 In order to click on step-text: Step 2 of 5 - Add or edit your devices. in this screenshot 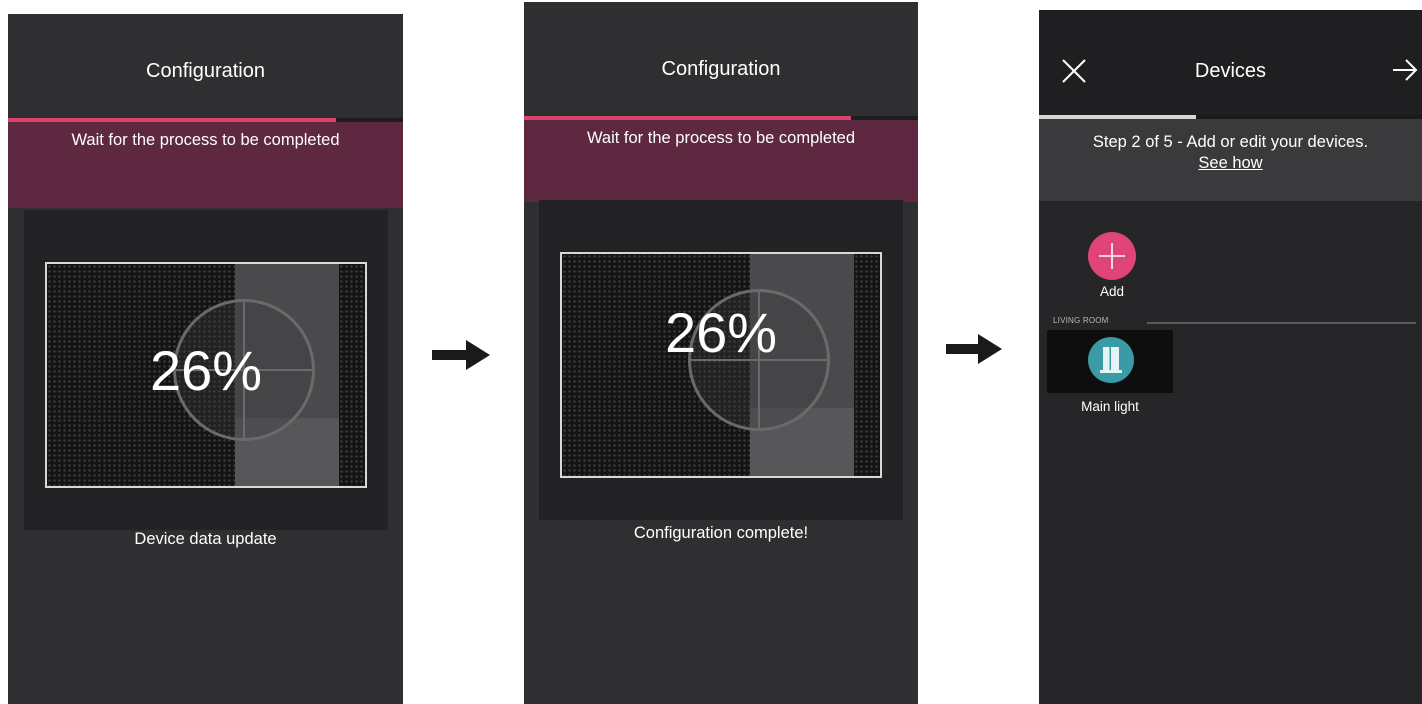, I will do `click(1230, 142)`.